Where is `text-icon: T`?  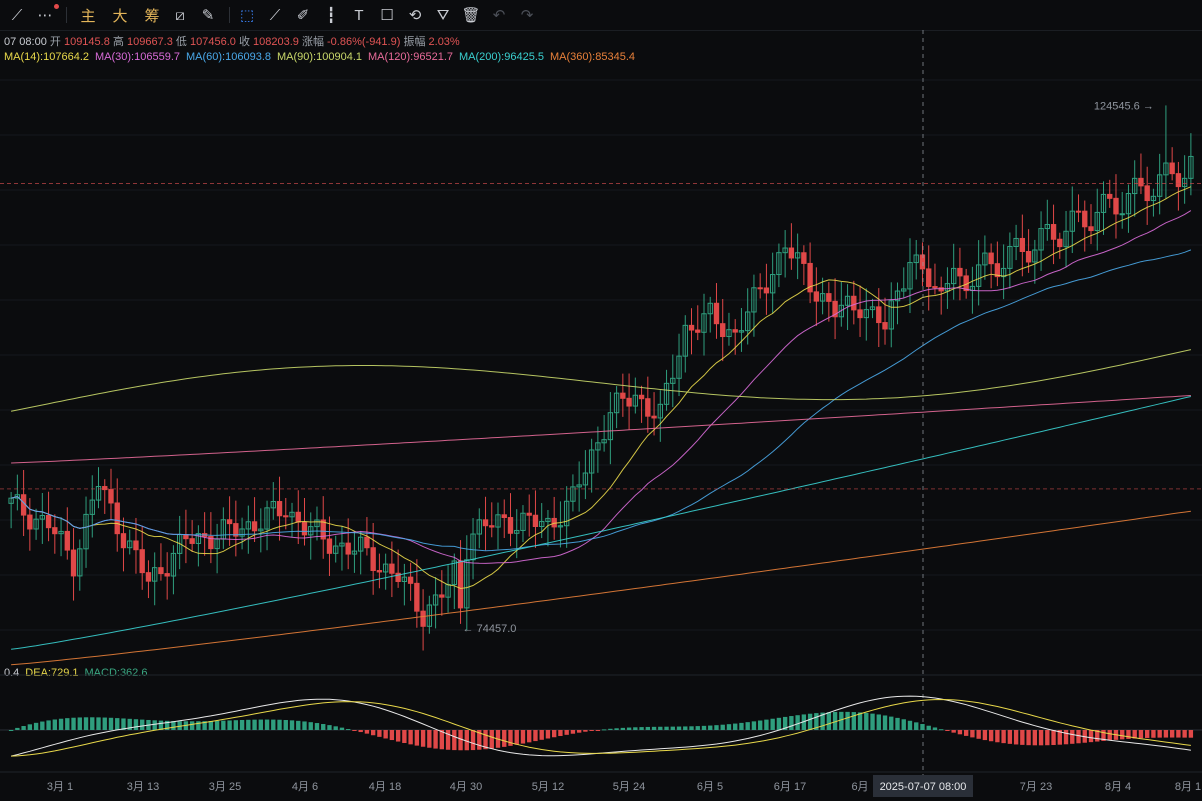 text-icon: T is located at coordinates (359, 15).